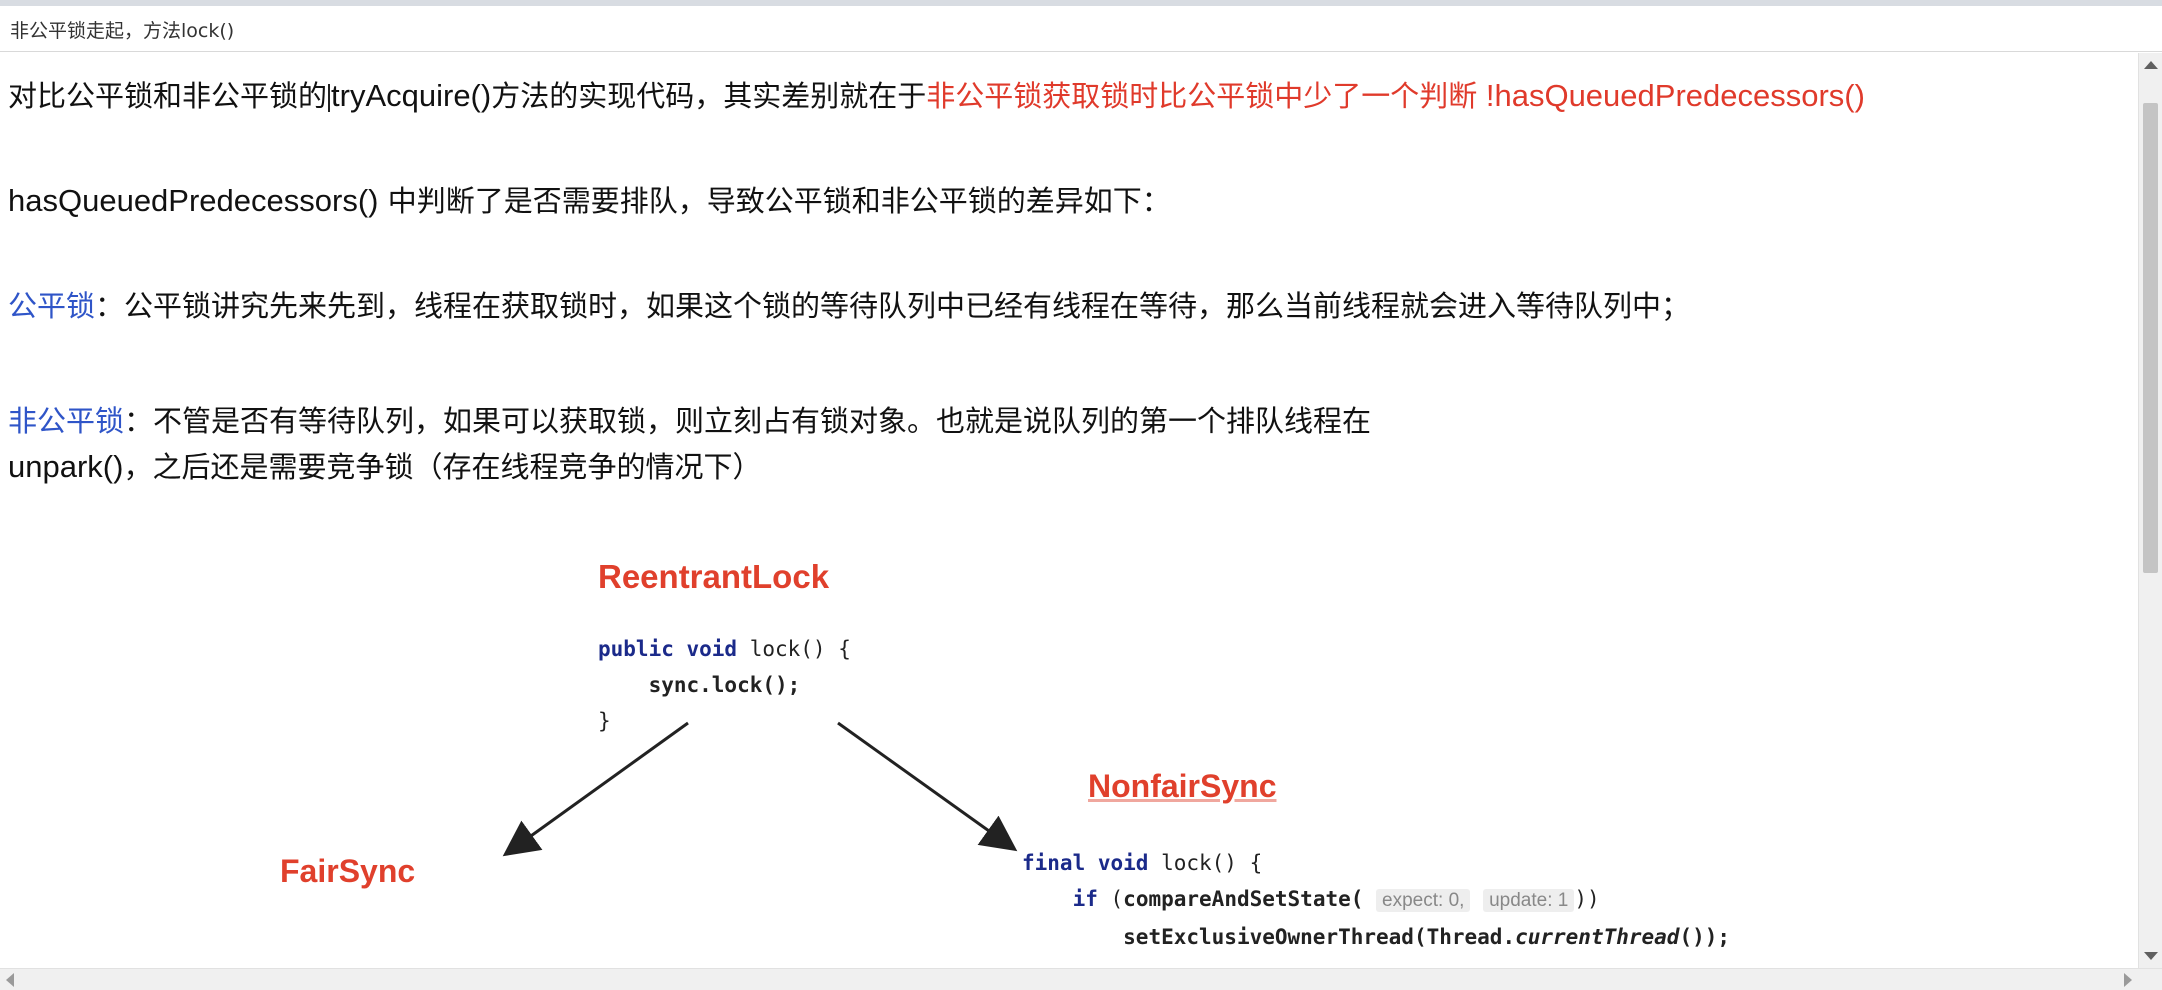 Image resolution: width=2162 pixels, height=990 pixels. What do you see at coordinates (2151, 956) in the screenshot?
I see `scroll-down-icon` at bounding box center [2151, 956].